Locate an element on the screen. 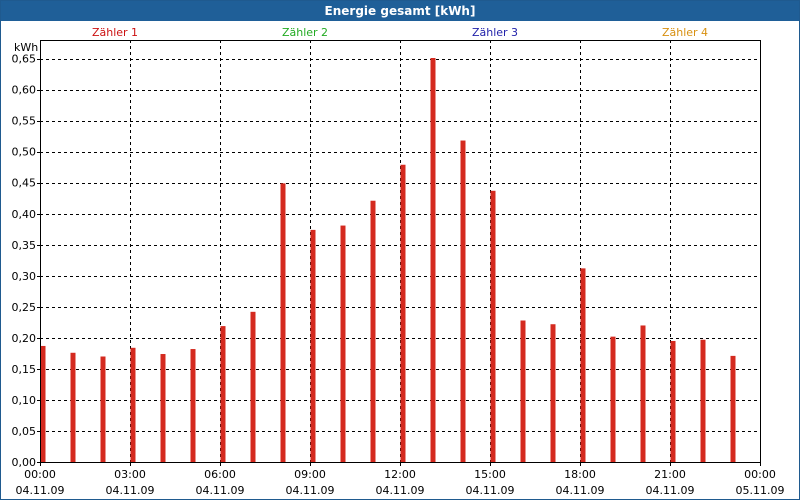 The image size is (800, 500). legend-entry: Zähler 1 is located at coordinates (115, 32).